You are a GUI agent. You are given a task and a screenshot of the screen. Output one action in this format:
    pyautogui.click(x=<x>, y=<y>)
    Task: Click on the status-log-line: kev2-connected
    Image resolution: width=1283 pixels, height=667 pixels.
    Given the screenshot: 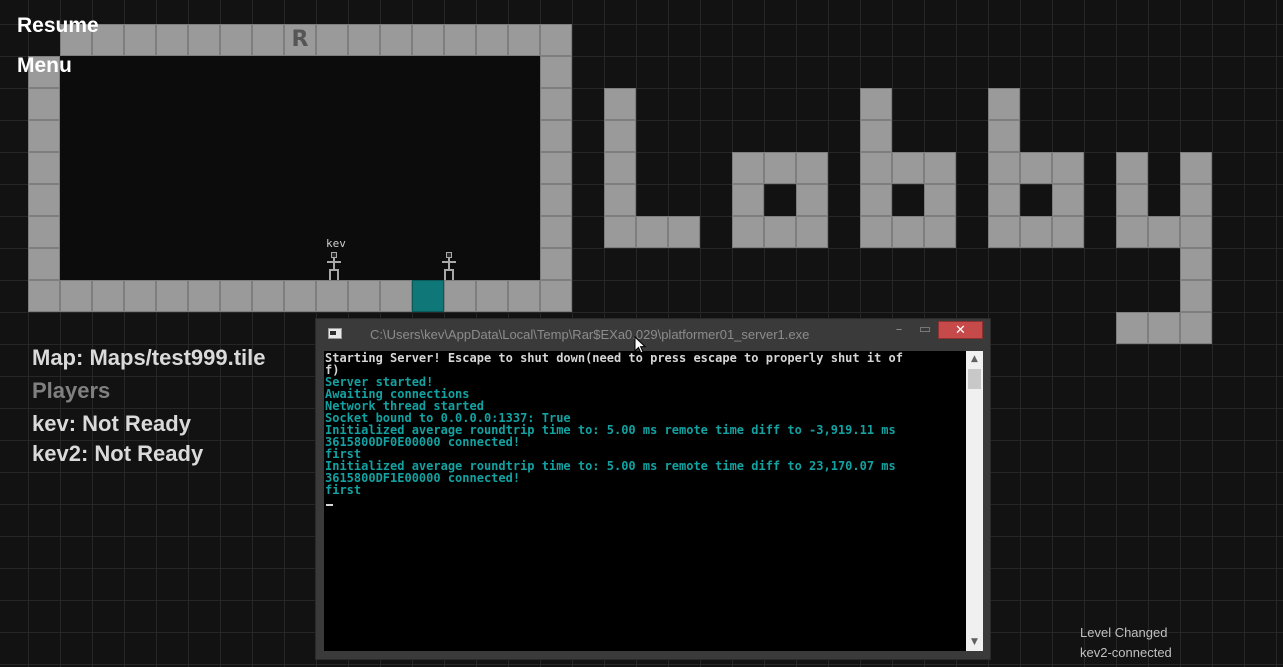 What is the action you would take?
    pyautogui.click(x=1126, y=652)
    